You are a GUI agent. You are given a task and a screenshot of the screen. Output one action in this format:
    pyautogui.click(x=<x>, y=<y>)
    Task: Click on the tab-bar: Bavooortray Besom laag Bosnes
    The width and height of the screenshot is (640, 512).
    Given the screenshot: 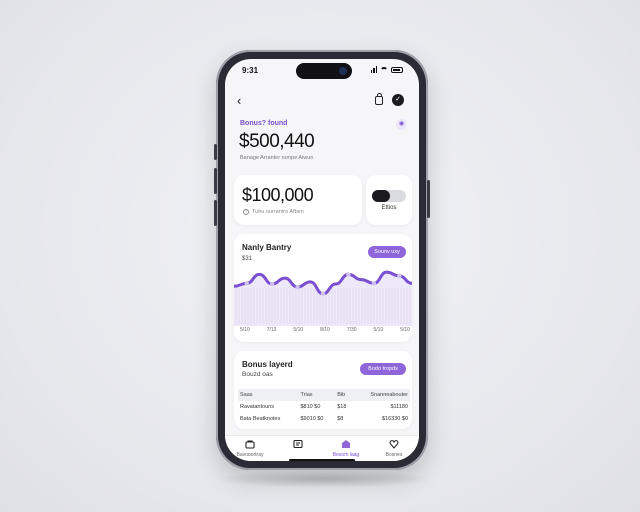 What is the action you would take?
    pyautogui.click(x=322, y=448)
    